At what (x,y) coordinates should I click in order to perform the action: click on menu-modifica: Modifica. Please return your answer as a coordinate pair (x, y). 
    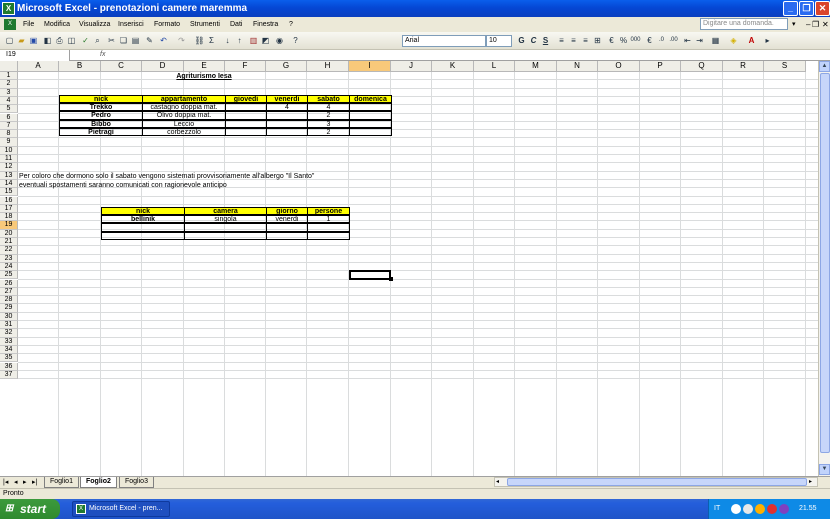
    Looking at the image, I should click on (57, 24).